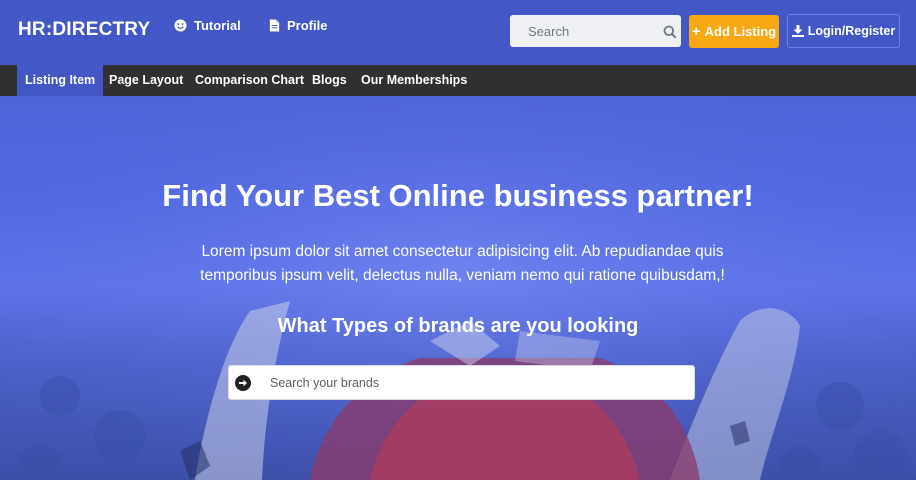  I want to click on nav-link-profile: Profile, so click(298, 25).